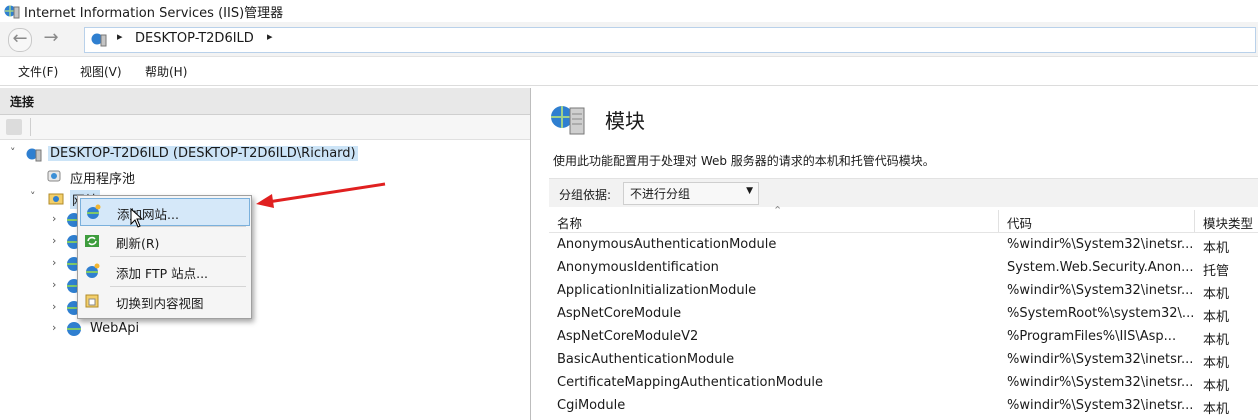 The width and height of the screenshot is (1258, 420). Describe the element at coordinates (38, 71) in the screenshot. I see `menu-file: 文件(F)` at that location.